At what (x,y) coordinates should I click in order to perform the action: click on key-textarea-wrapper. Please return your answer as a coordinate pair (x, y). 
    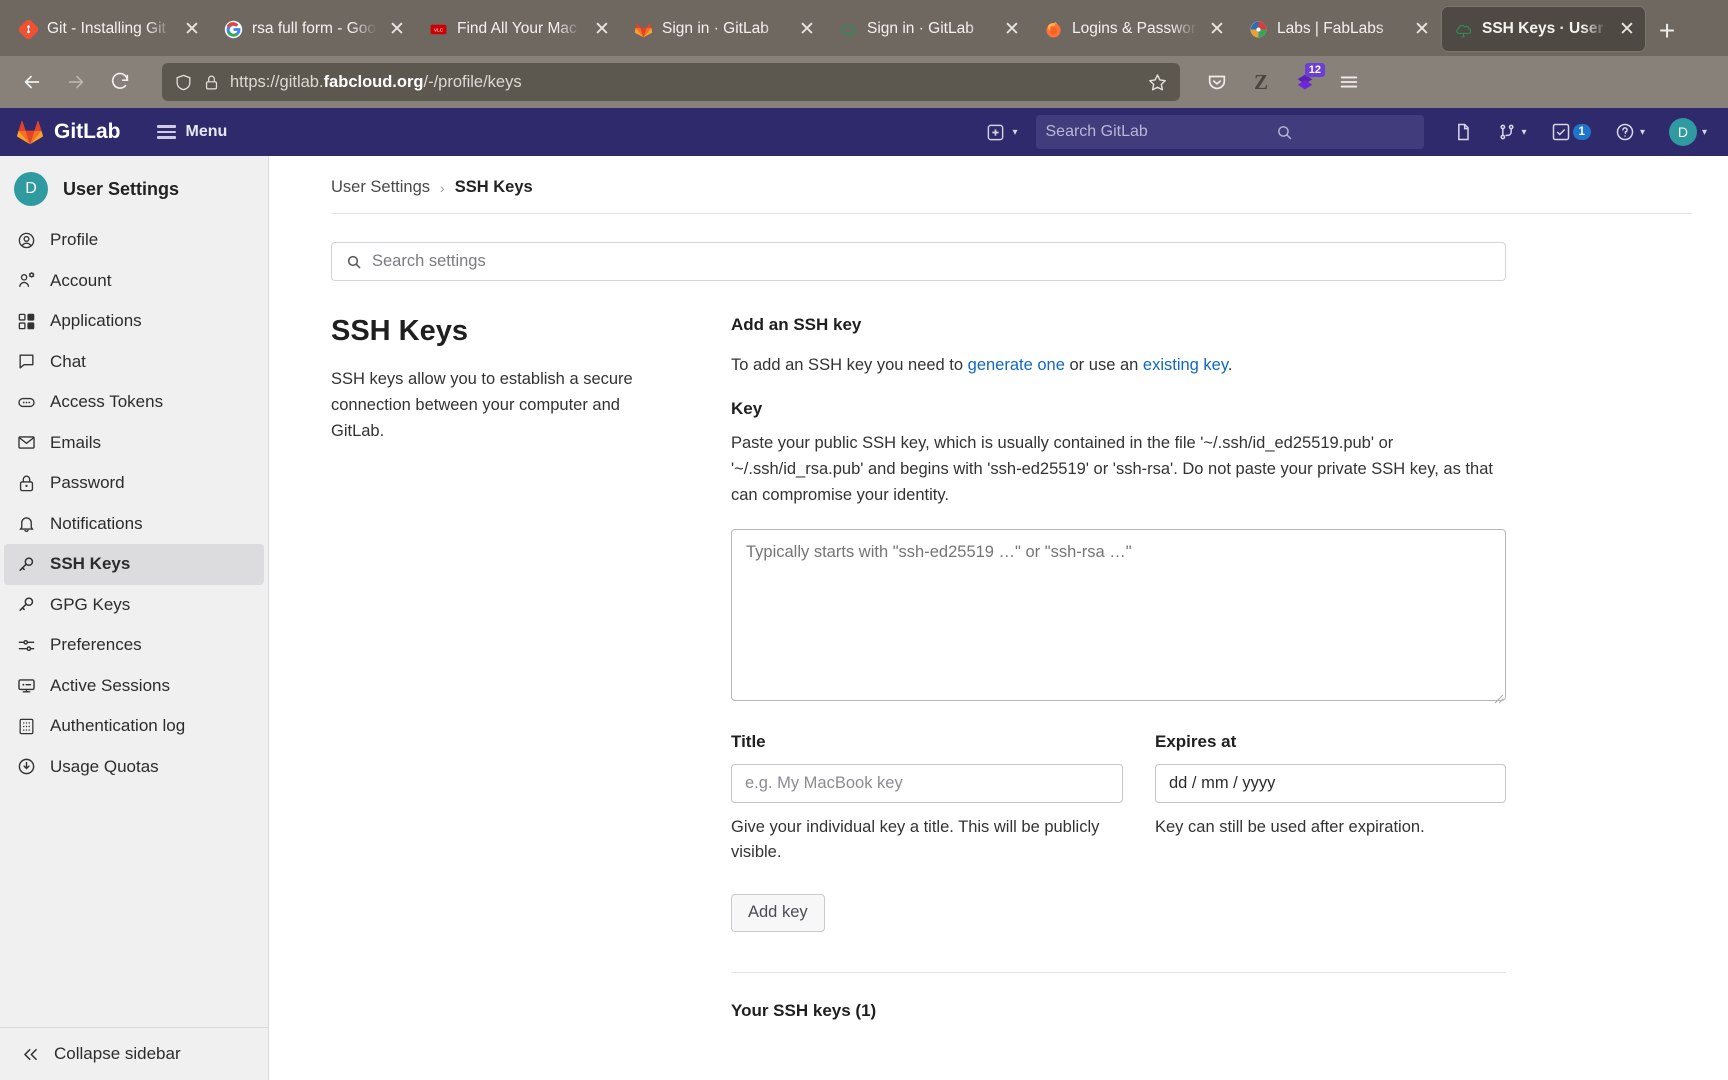
    Looking at the image, I should click on (1118, 617).